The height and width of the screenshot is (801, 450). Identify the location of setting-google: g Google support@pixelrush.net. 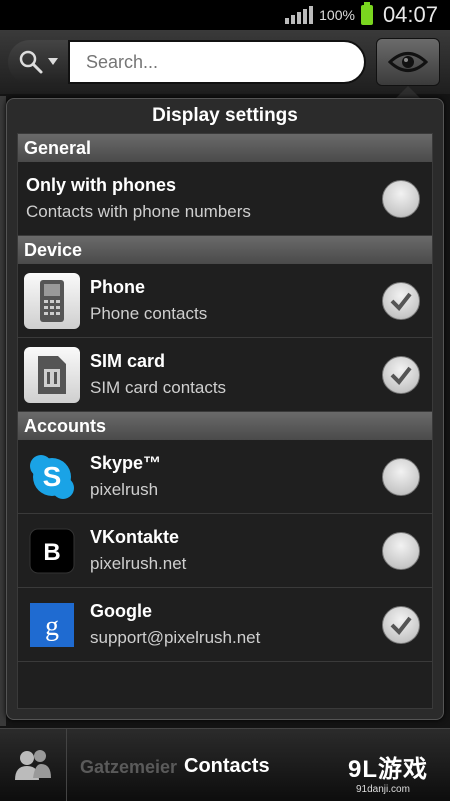
(225, 625).